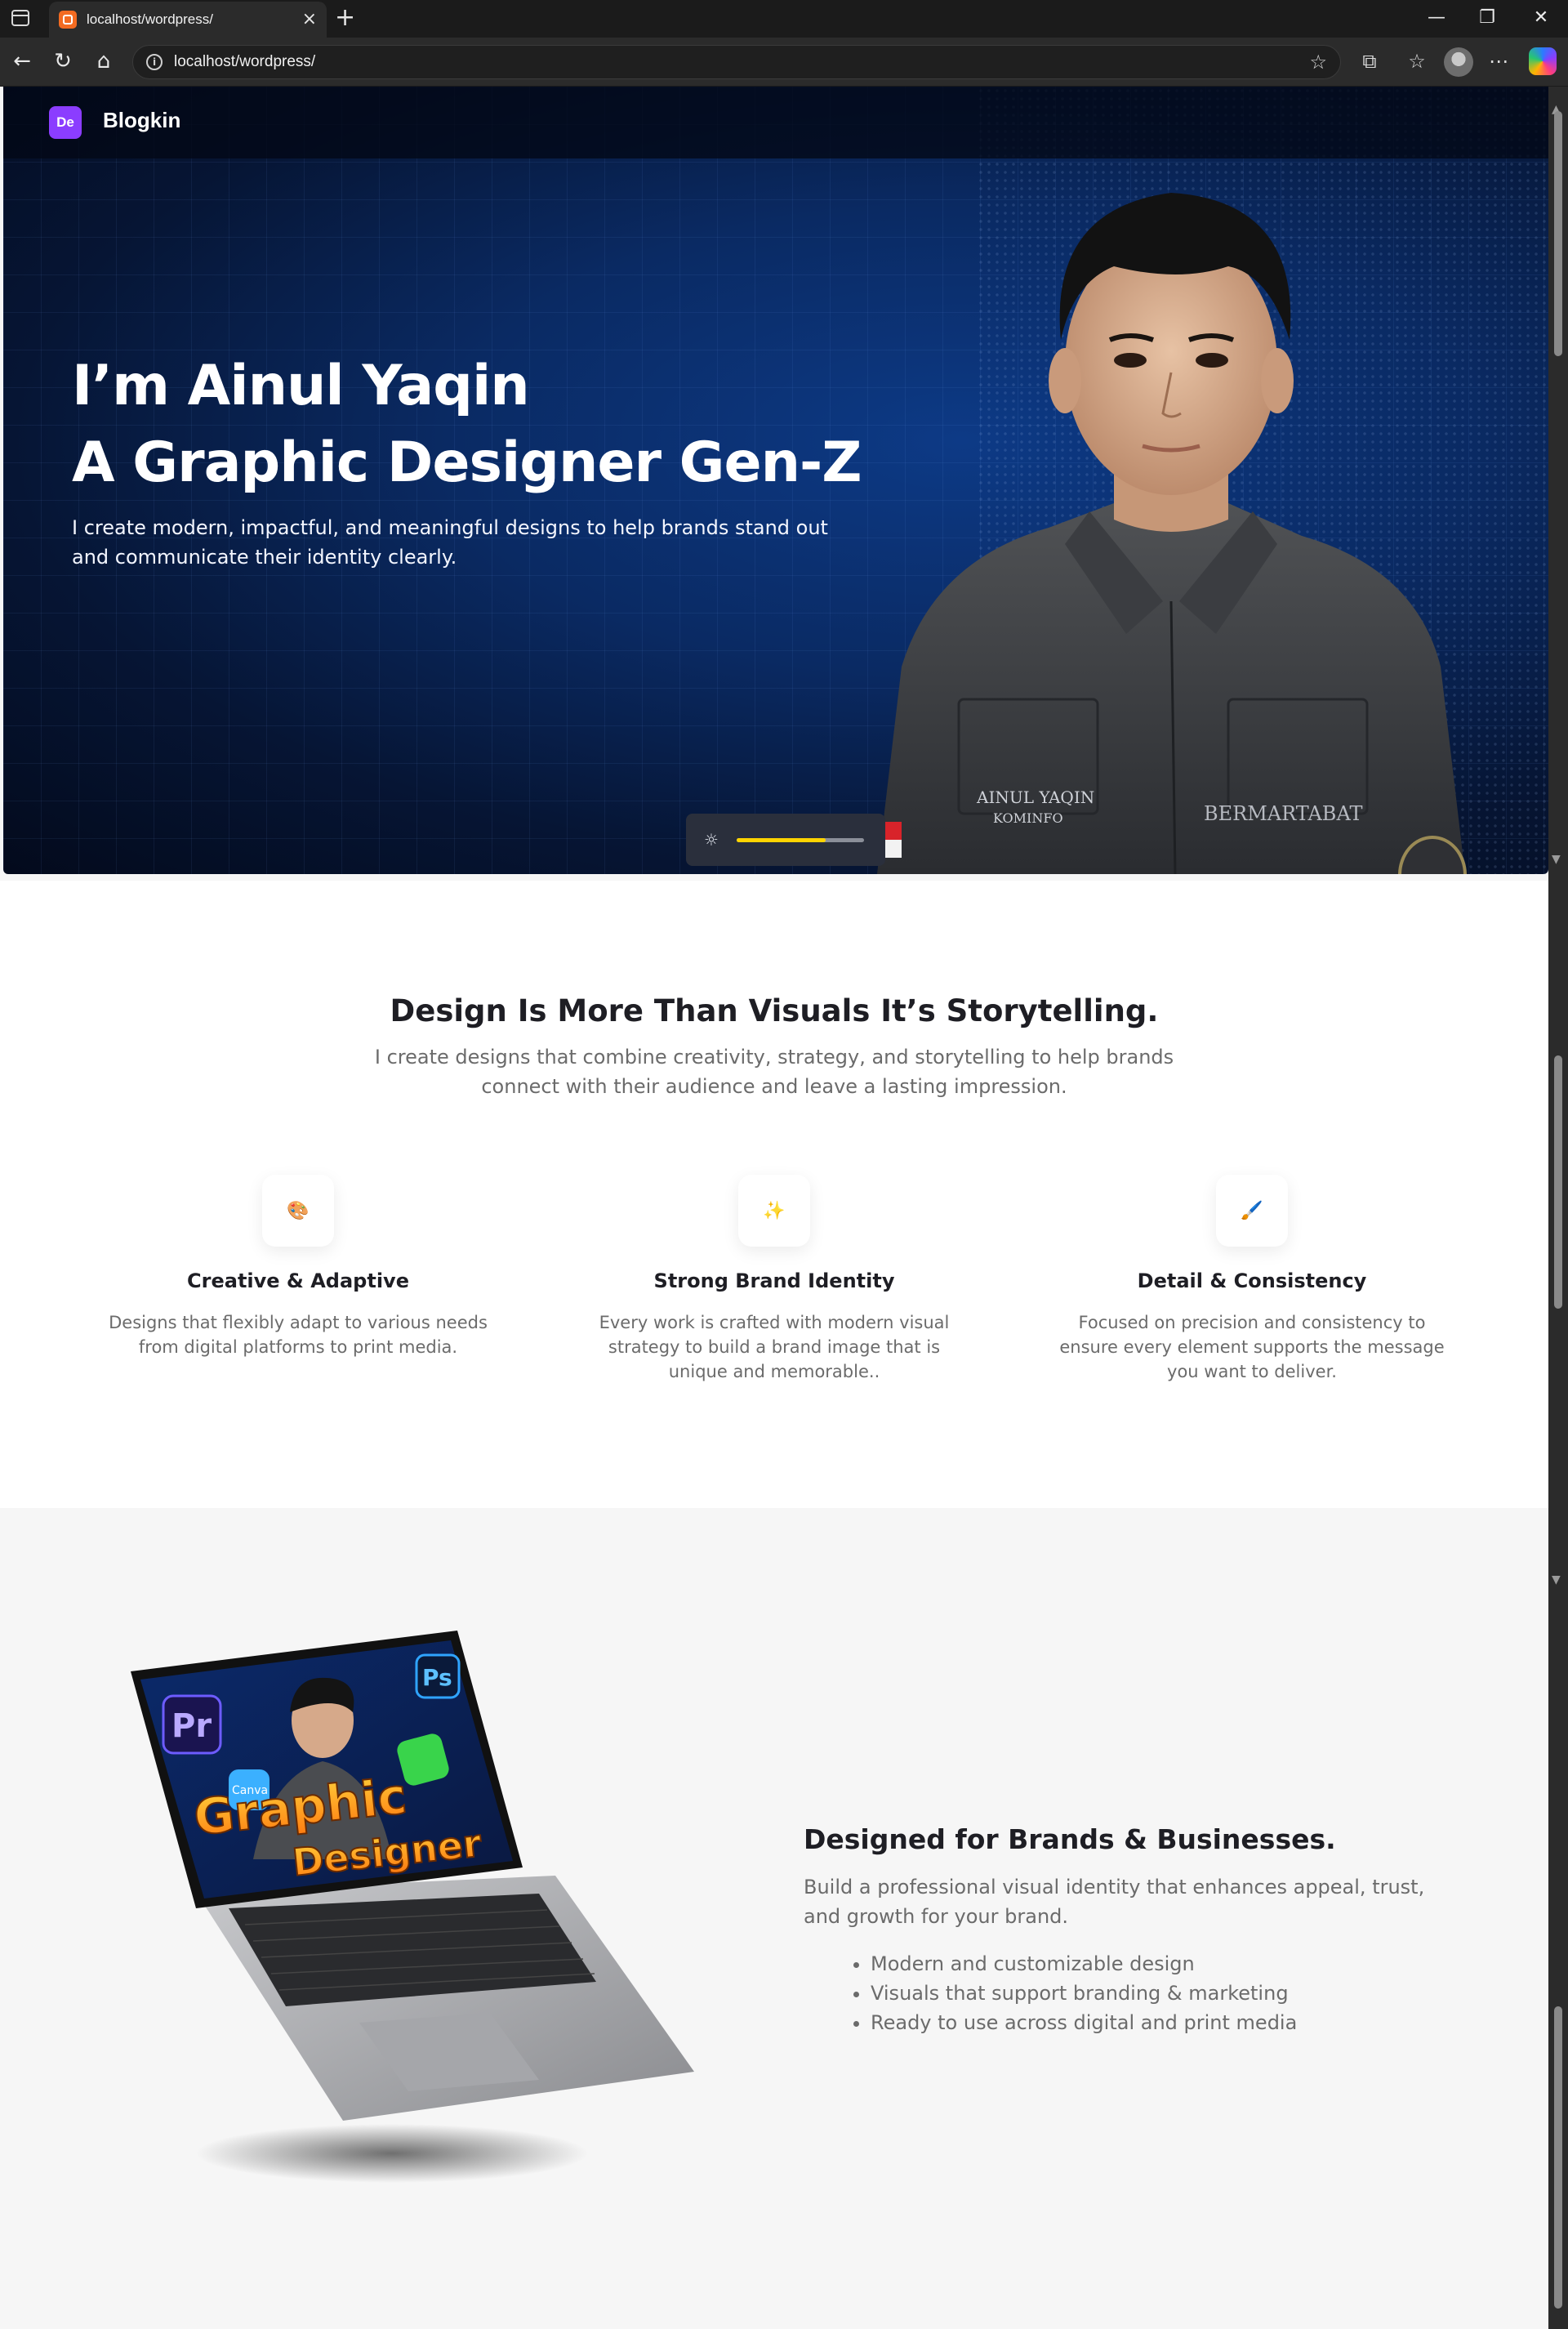 Image resolution: width=1568 pixels, height=2329 pixels. What do you see at coordinates (1028, 818) in the screenshot?
I see `svg-text: KOMINFO` at bounding box center [1028, 818].